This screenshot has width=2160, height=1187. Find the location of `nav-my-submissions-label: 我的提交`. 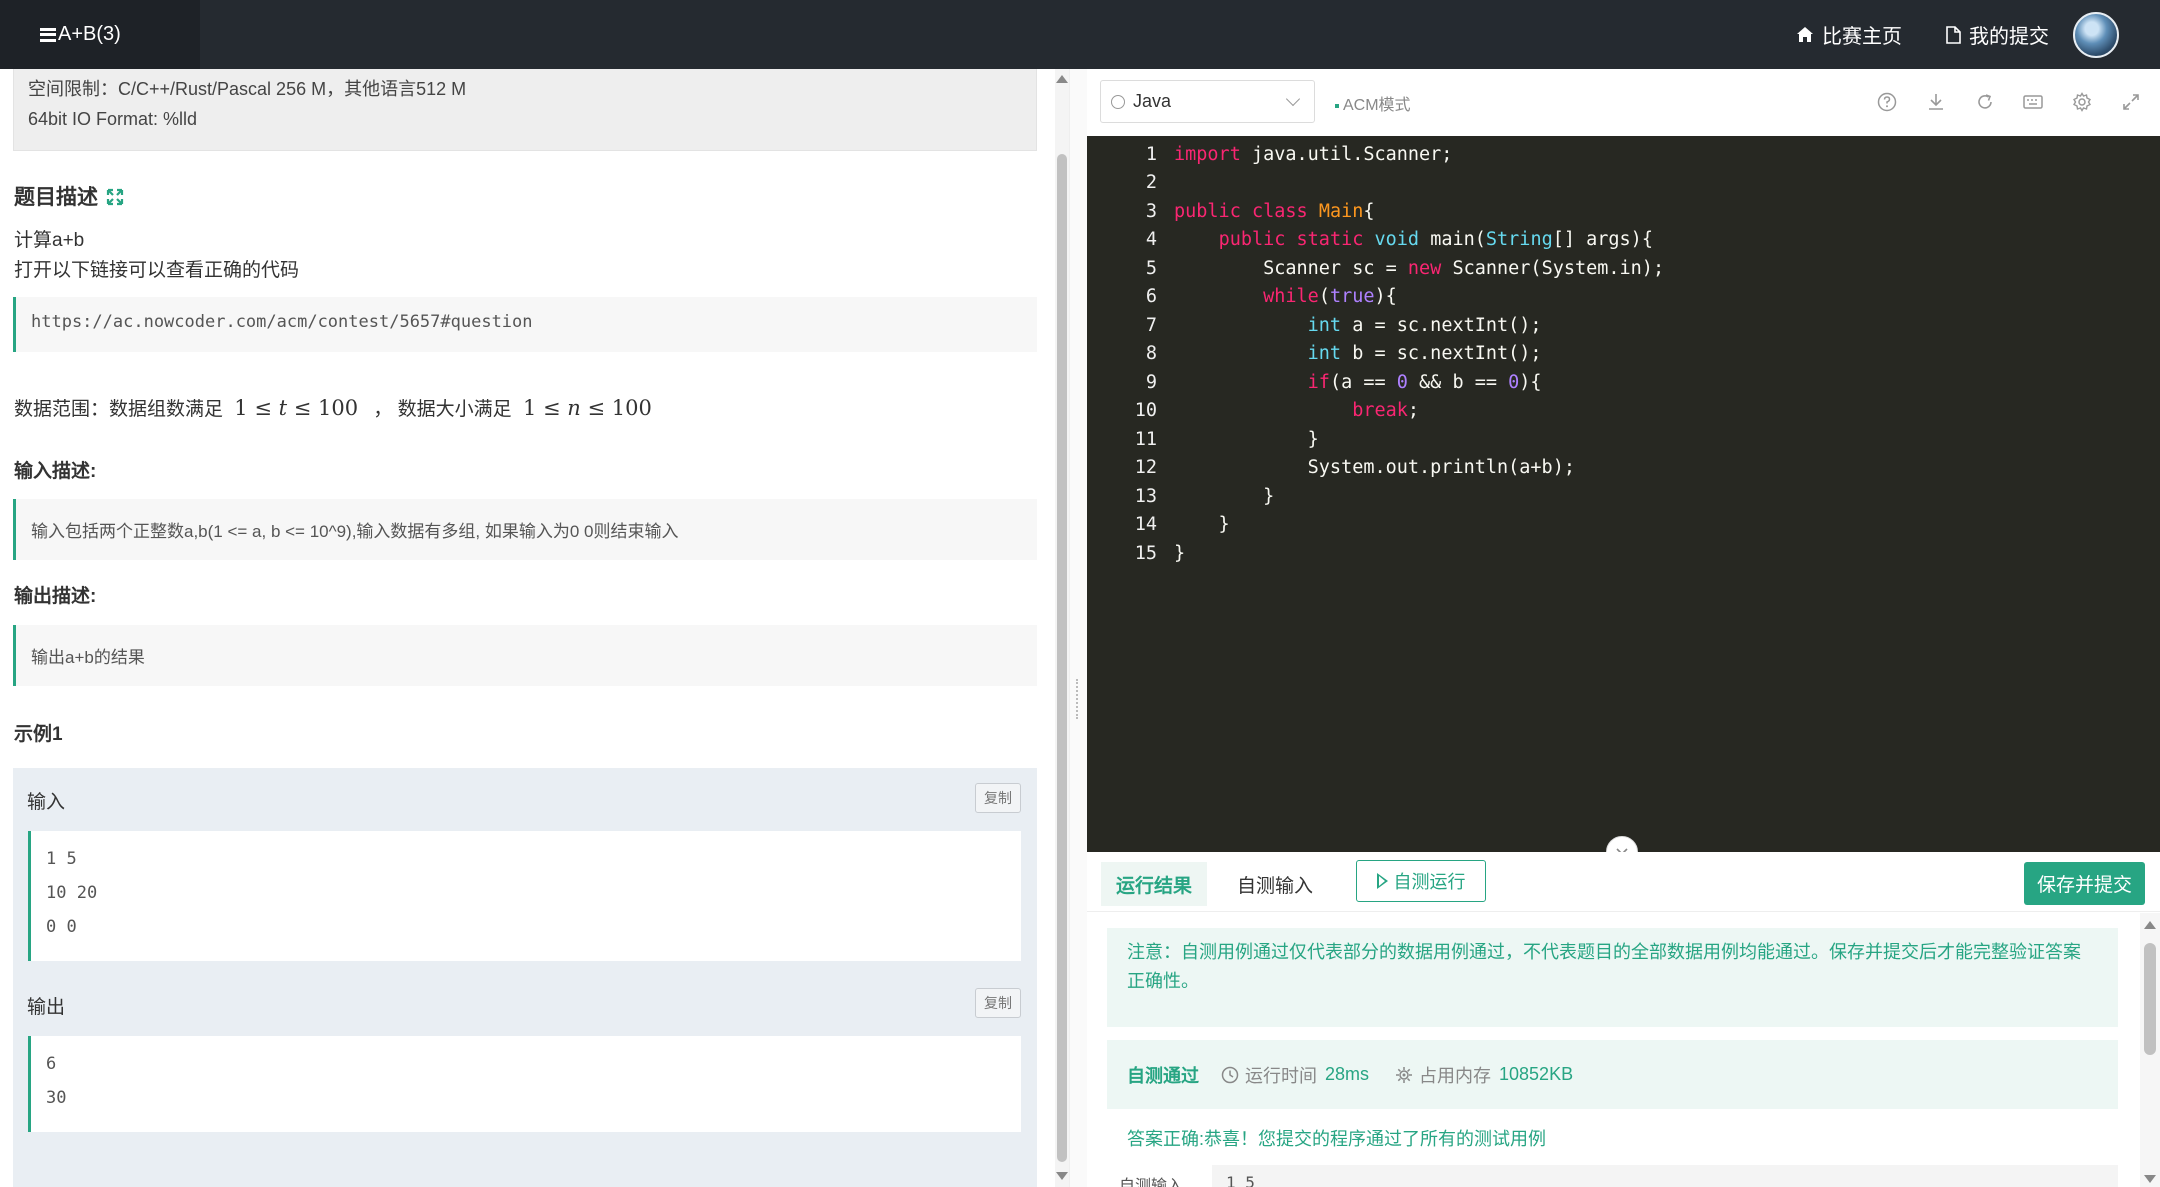

nav-my-submissions-label: 我的提交 is located at coordinates (2009, 37).